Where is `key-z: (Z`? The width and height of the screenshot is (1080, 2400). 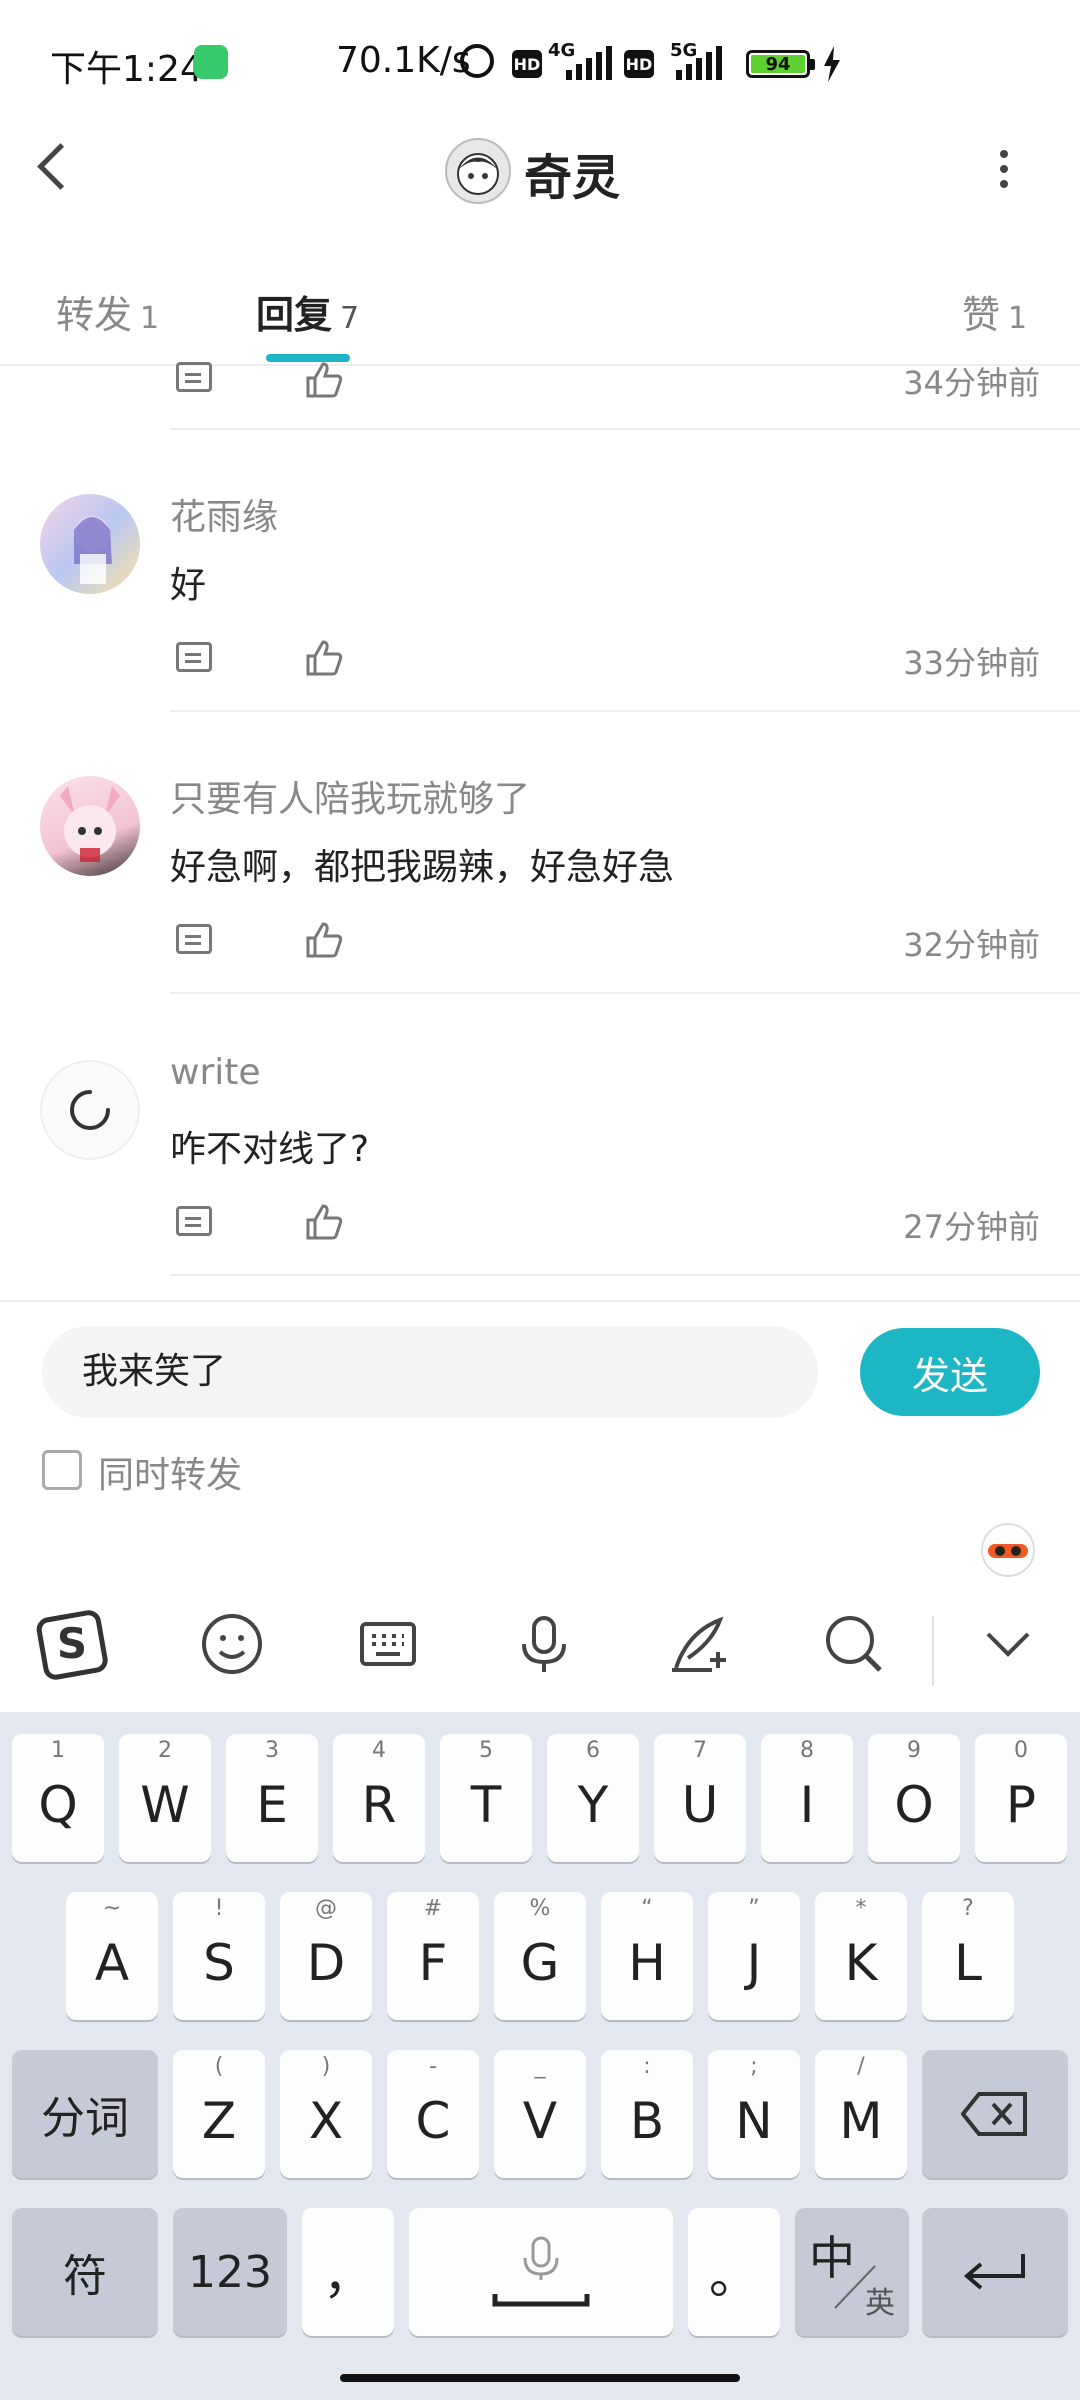
key-z: (Z is located at coordinates (219, 2114).